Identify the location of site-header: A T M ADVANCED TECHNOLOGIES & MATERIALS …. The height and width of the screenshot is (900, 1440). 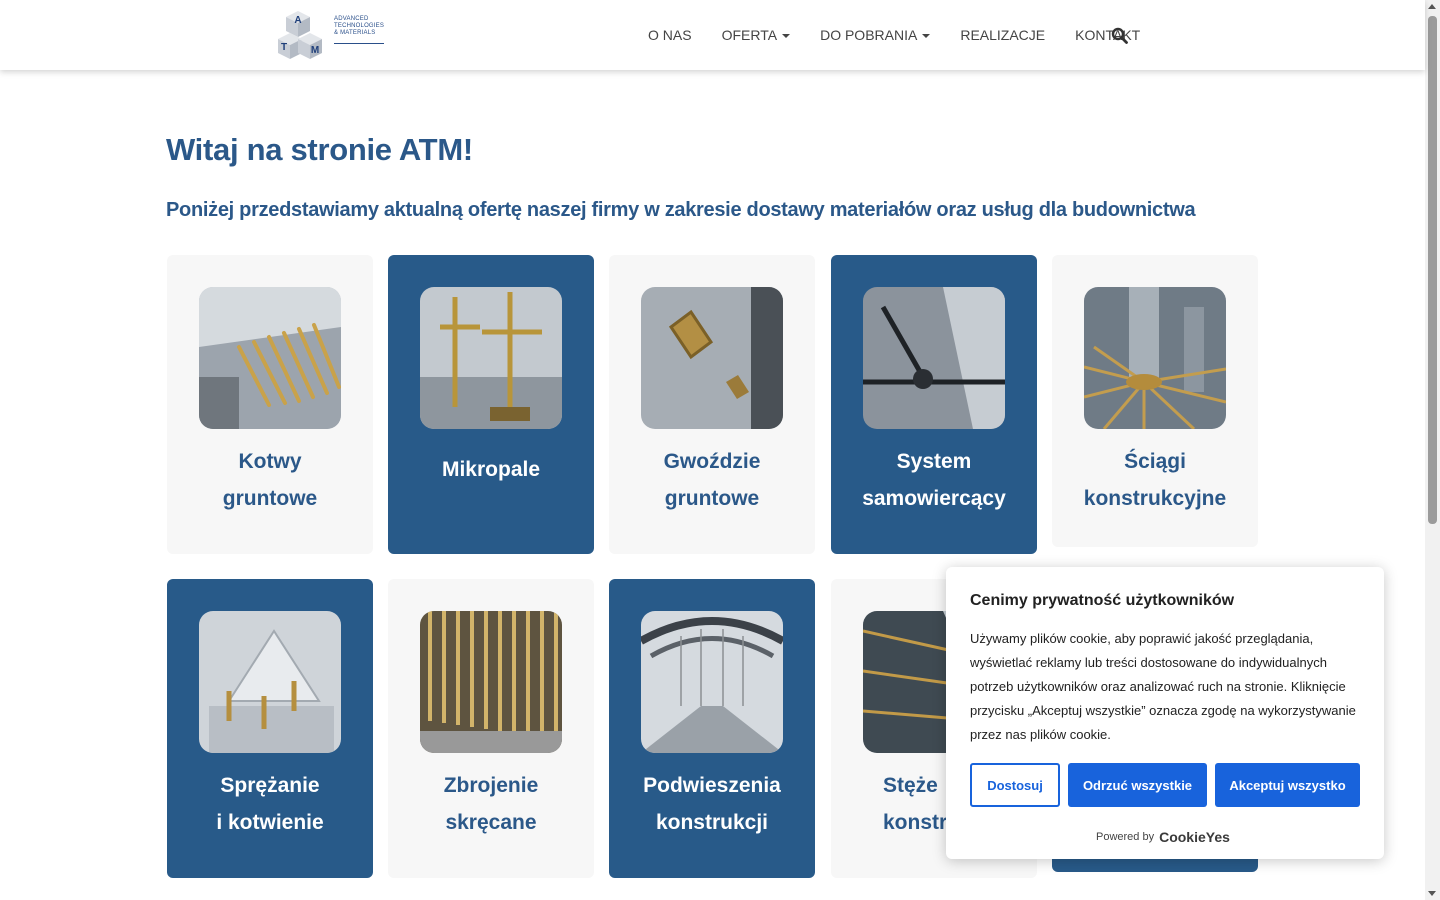
(712, 35).